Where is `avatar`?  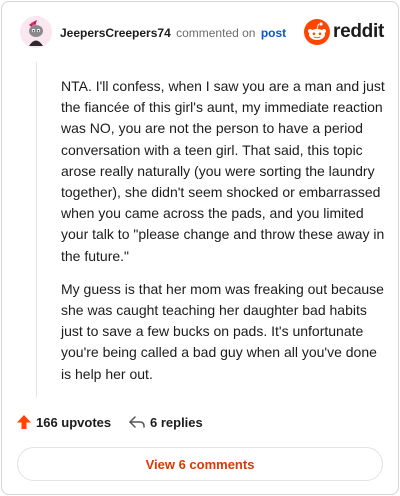 avatar is located at coordinates (36, 32).